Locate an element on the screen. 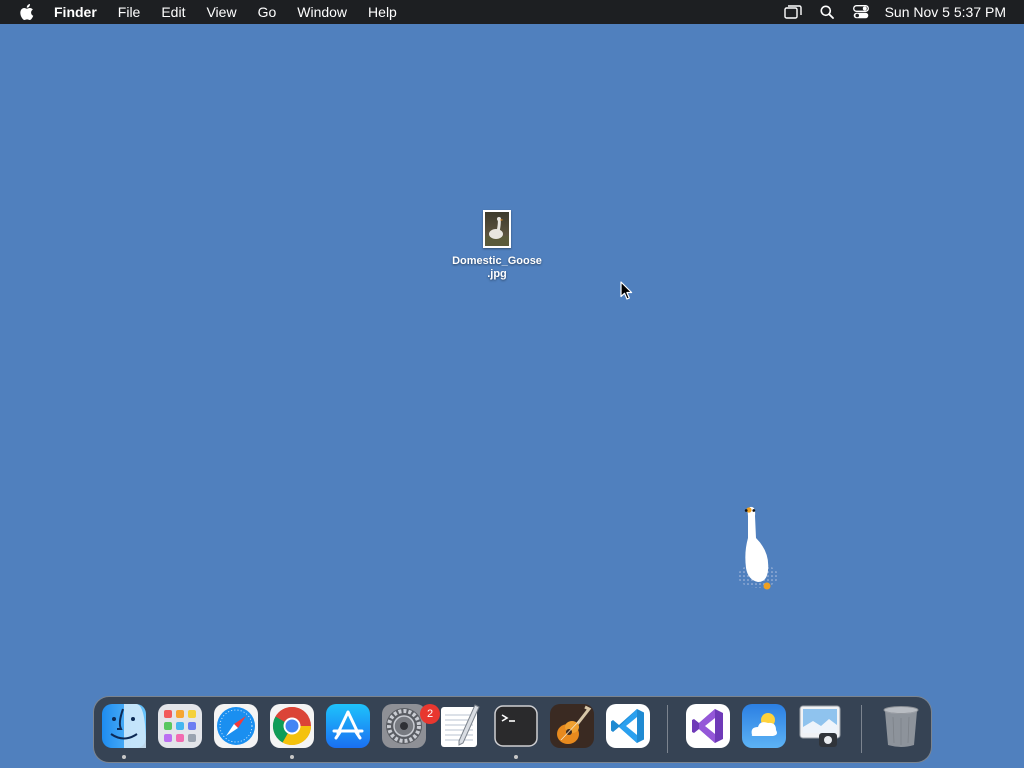 Image resolution: width=1024 pixels, height=768 pixels. dock-weather is located at coordinates (764, 726).